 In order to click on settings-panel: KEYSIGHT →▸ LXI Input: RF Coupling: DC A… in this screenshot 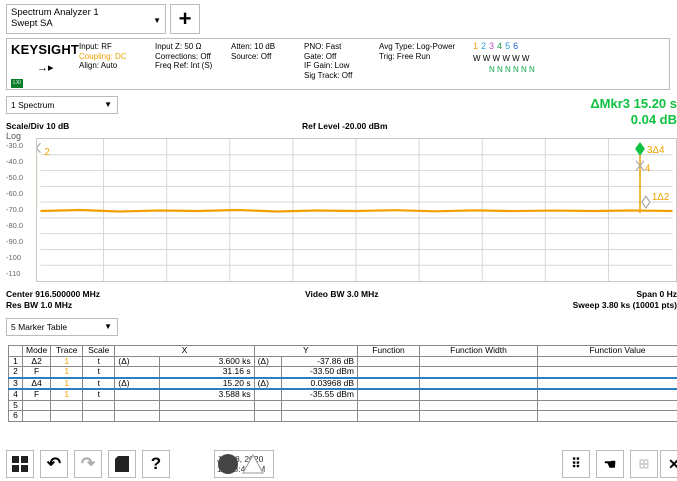, I will do `click(338, 64)`.